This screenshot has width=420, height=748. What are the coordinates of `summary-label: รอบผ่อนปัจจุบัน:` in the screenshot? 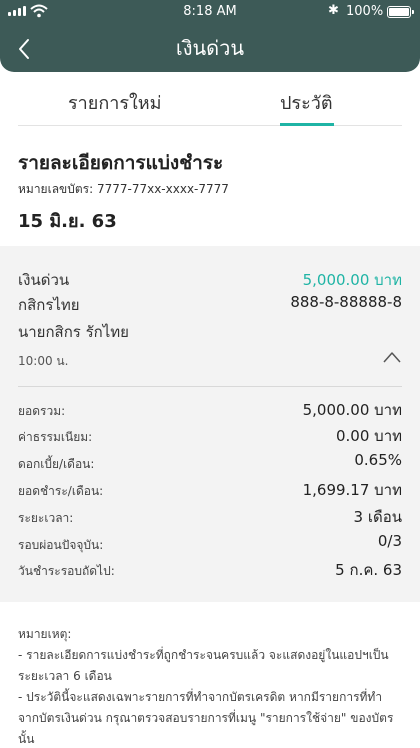 It's located at (61, 545).